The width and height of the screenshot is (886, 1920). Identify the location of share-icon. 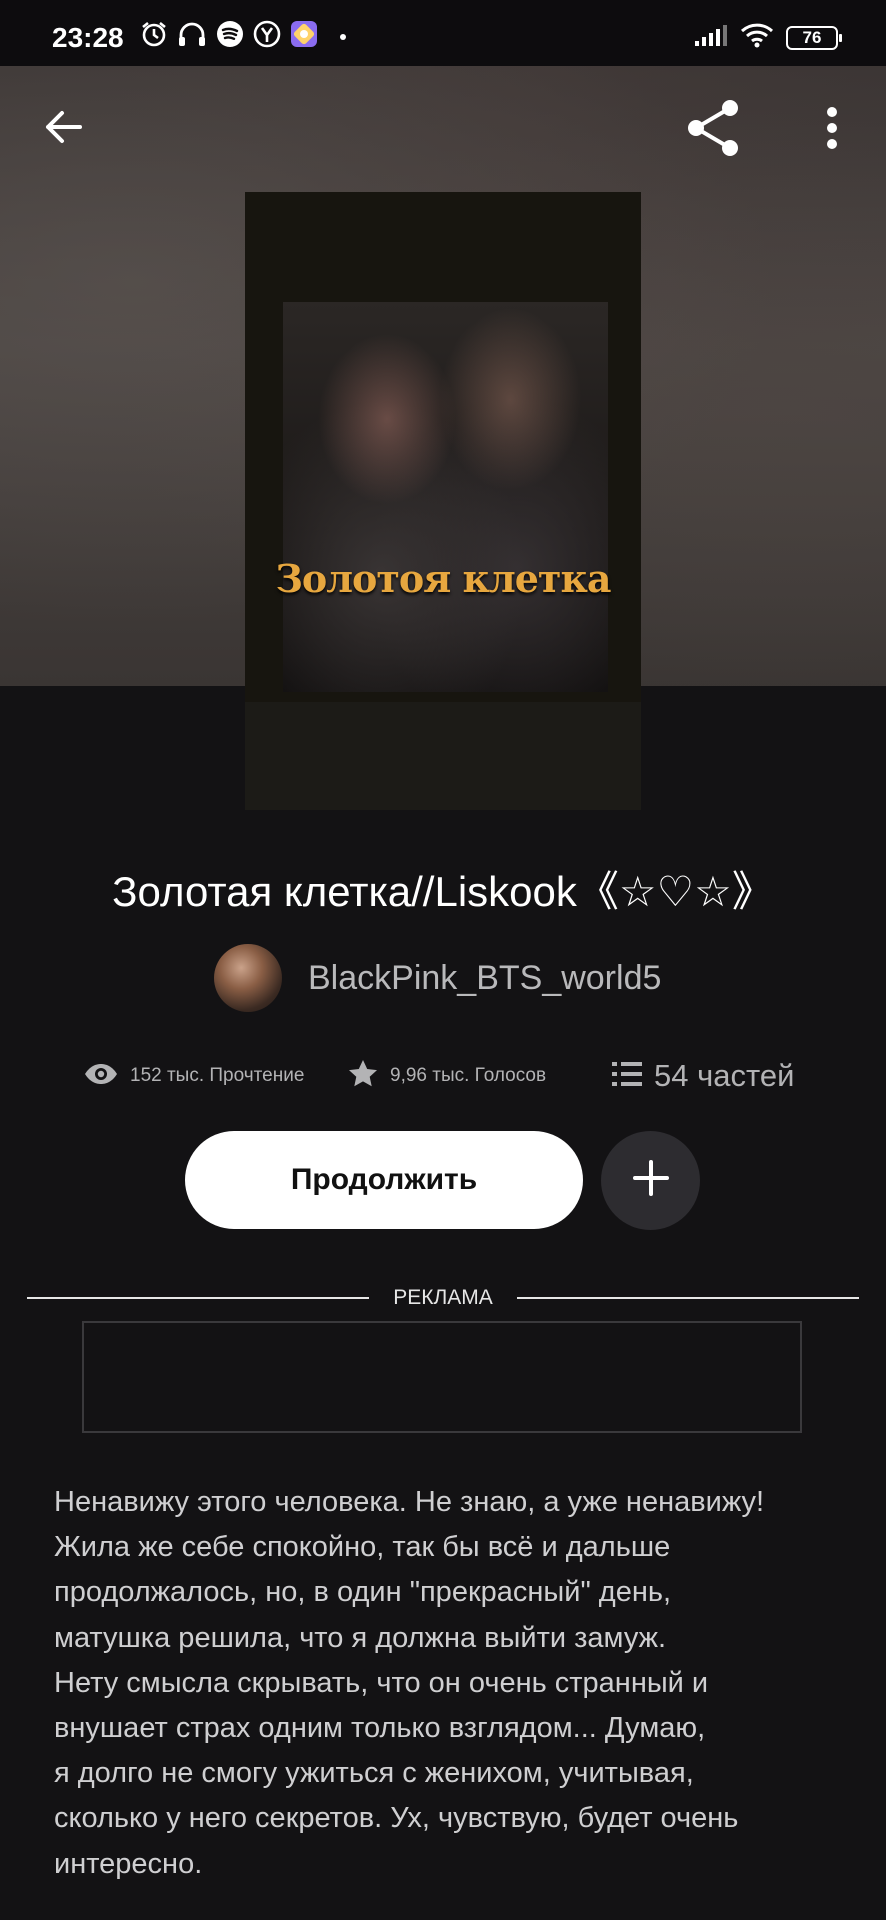
(713, 131).